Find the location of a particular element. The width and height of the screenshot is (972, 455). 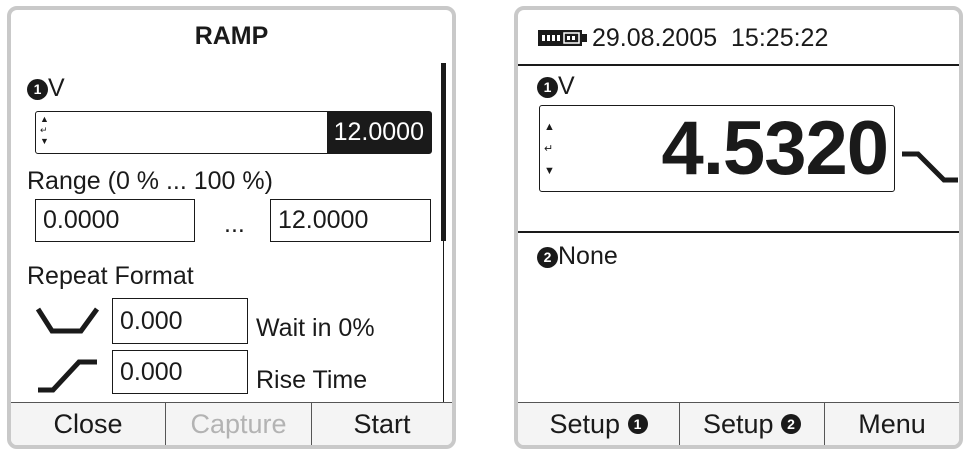

menu-button: Menu is located at coordinates (892, 424).